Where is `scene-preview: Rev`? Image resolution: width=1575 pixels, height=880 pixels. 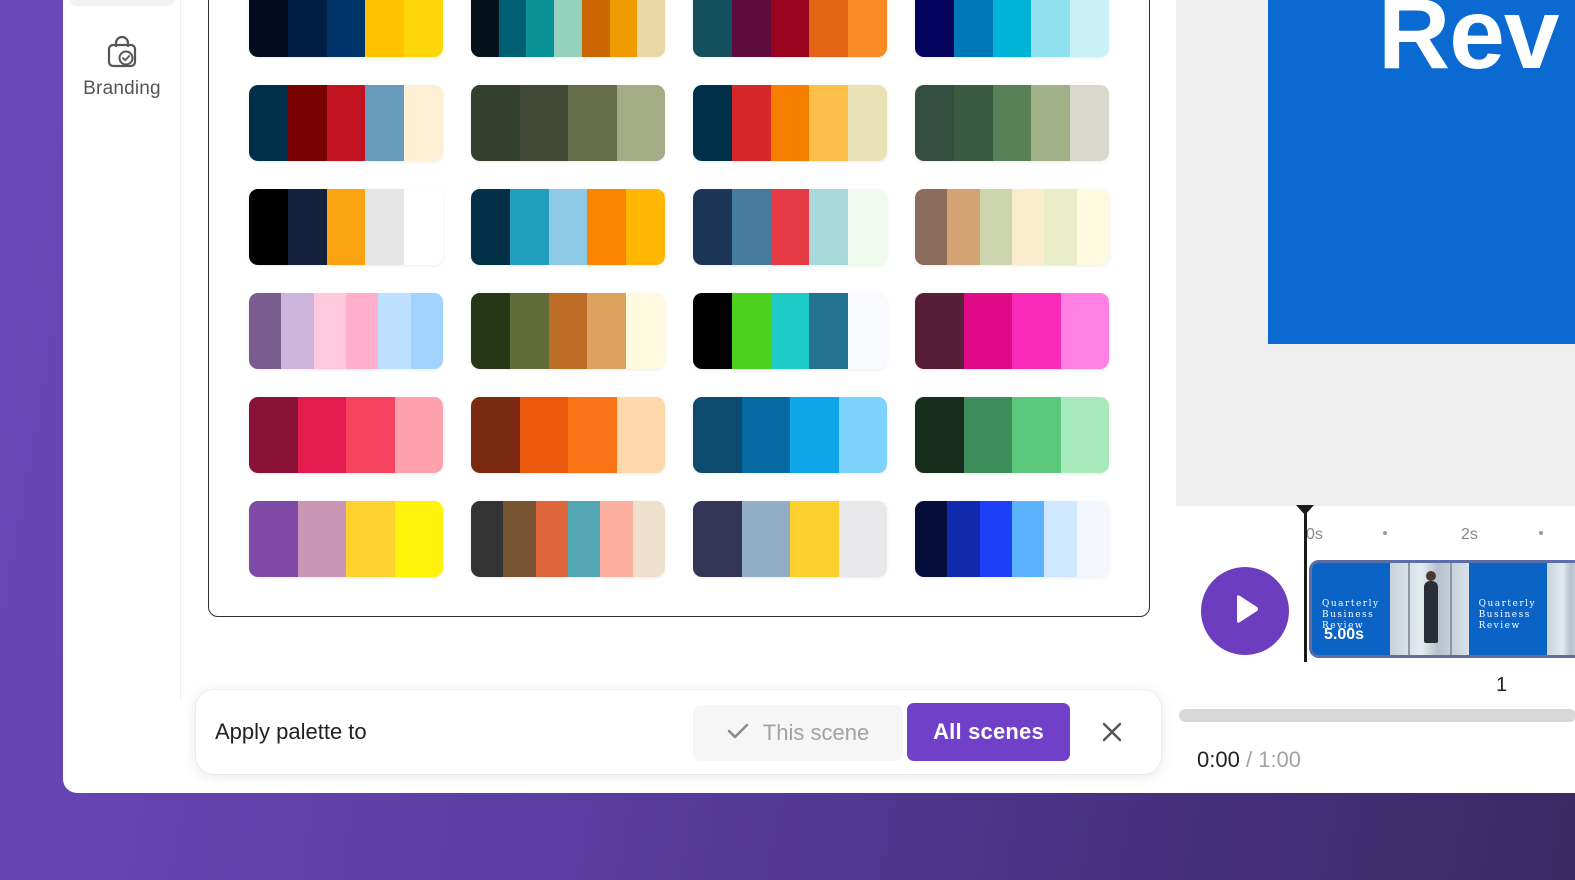 scene-preview: Rev is located at coordinates (1421, 172).